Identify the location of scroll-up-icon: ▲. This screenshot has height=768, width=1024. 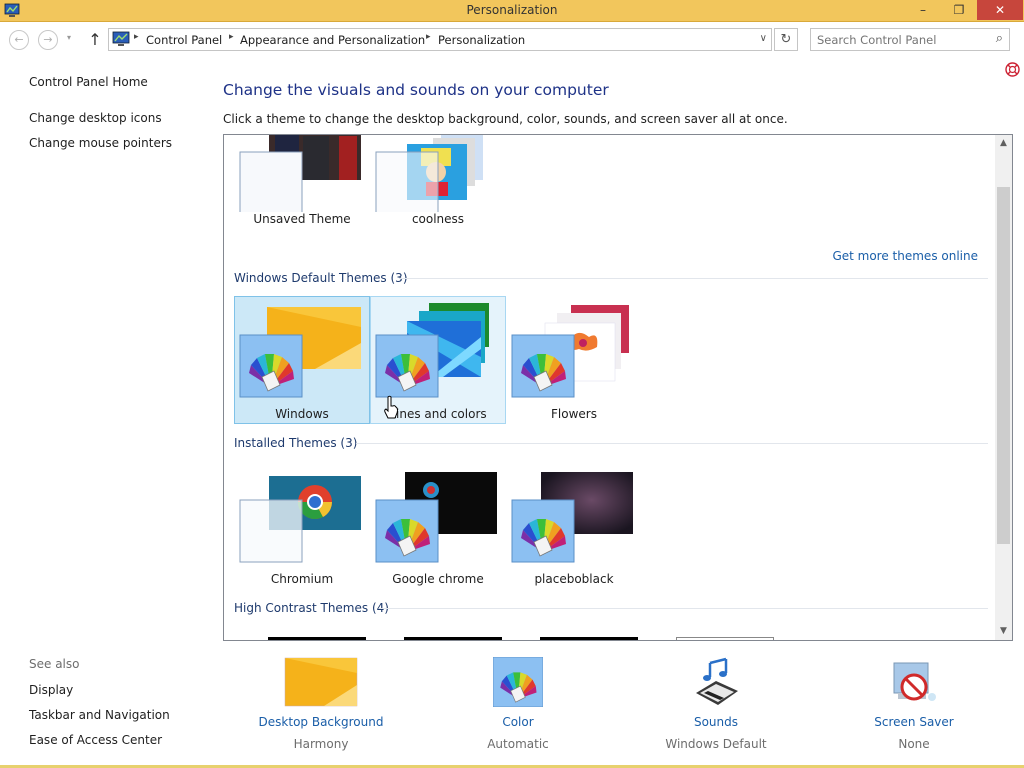
(1003, 143).